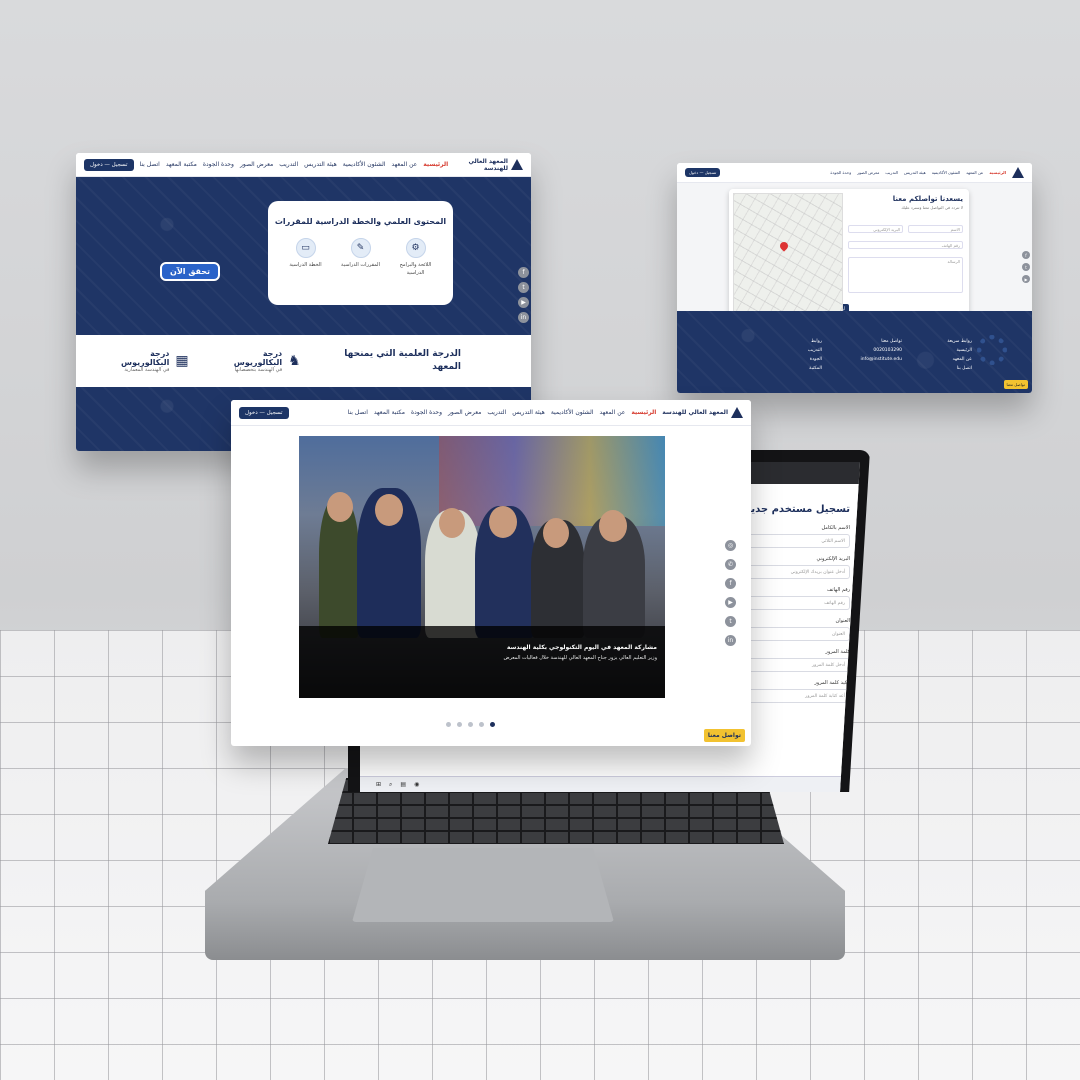 The width and height of the screenshot is (1080, 1080). What do you see at coordinates (960, 350) in the screenshot?
I see `footer-link: الرئيسية` at bounding box center [960, 350].